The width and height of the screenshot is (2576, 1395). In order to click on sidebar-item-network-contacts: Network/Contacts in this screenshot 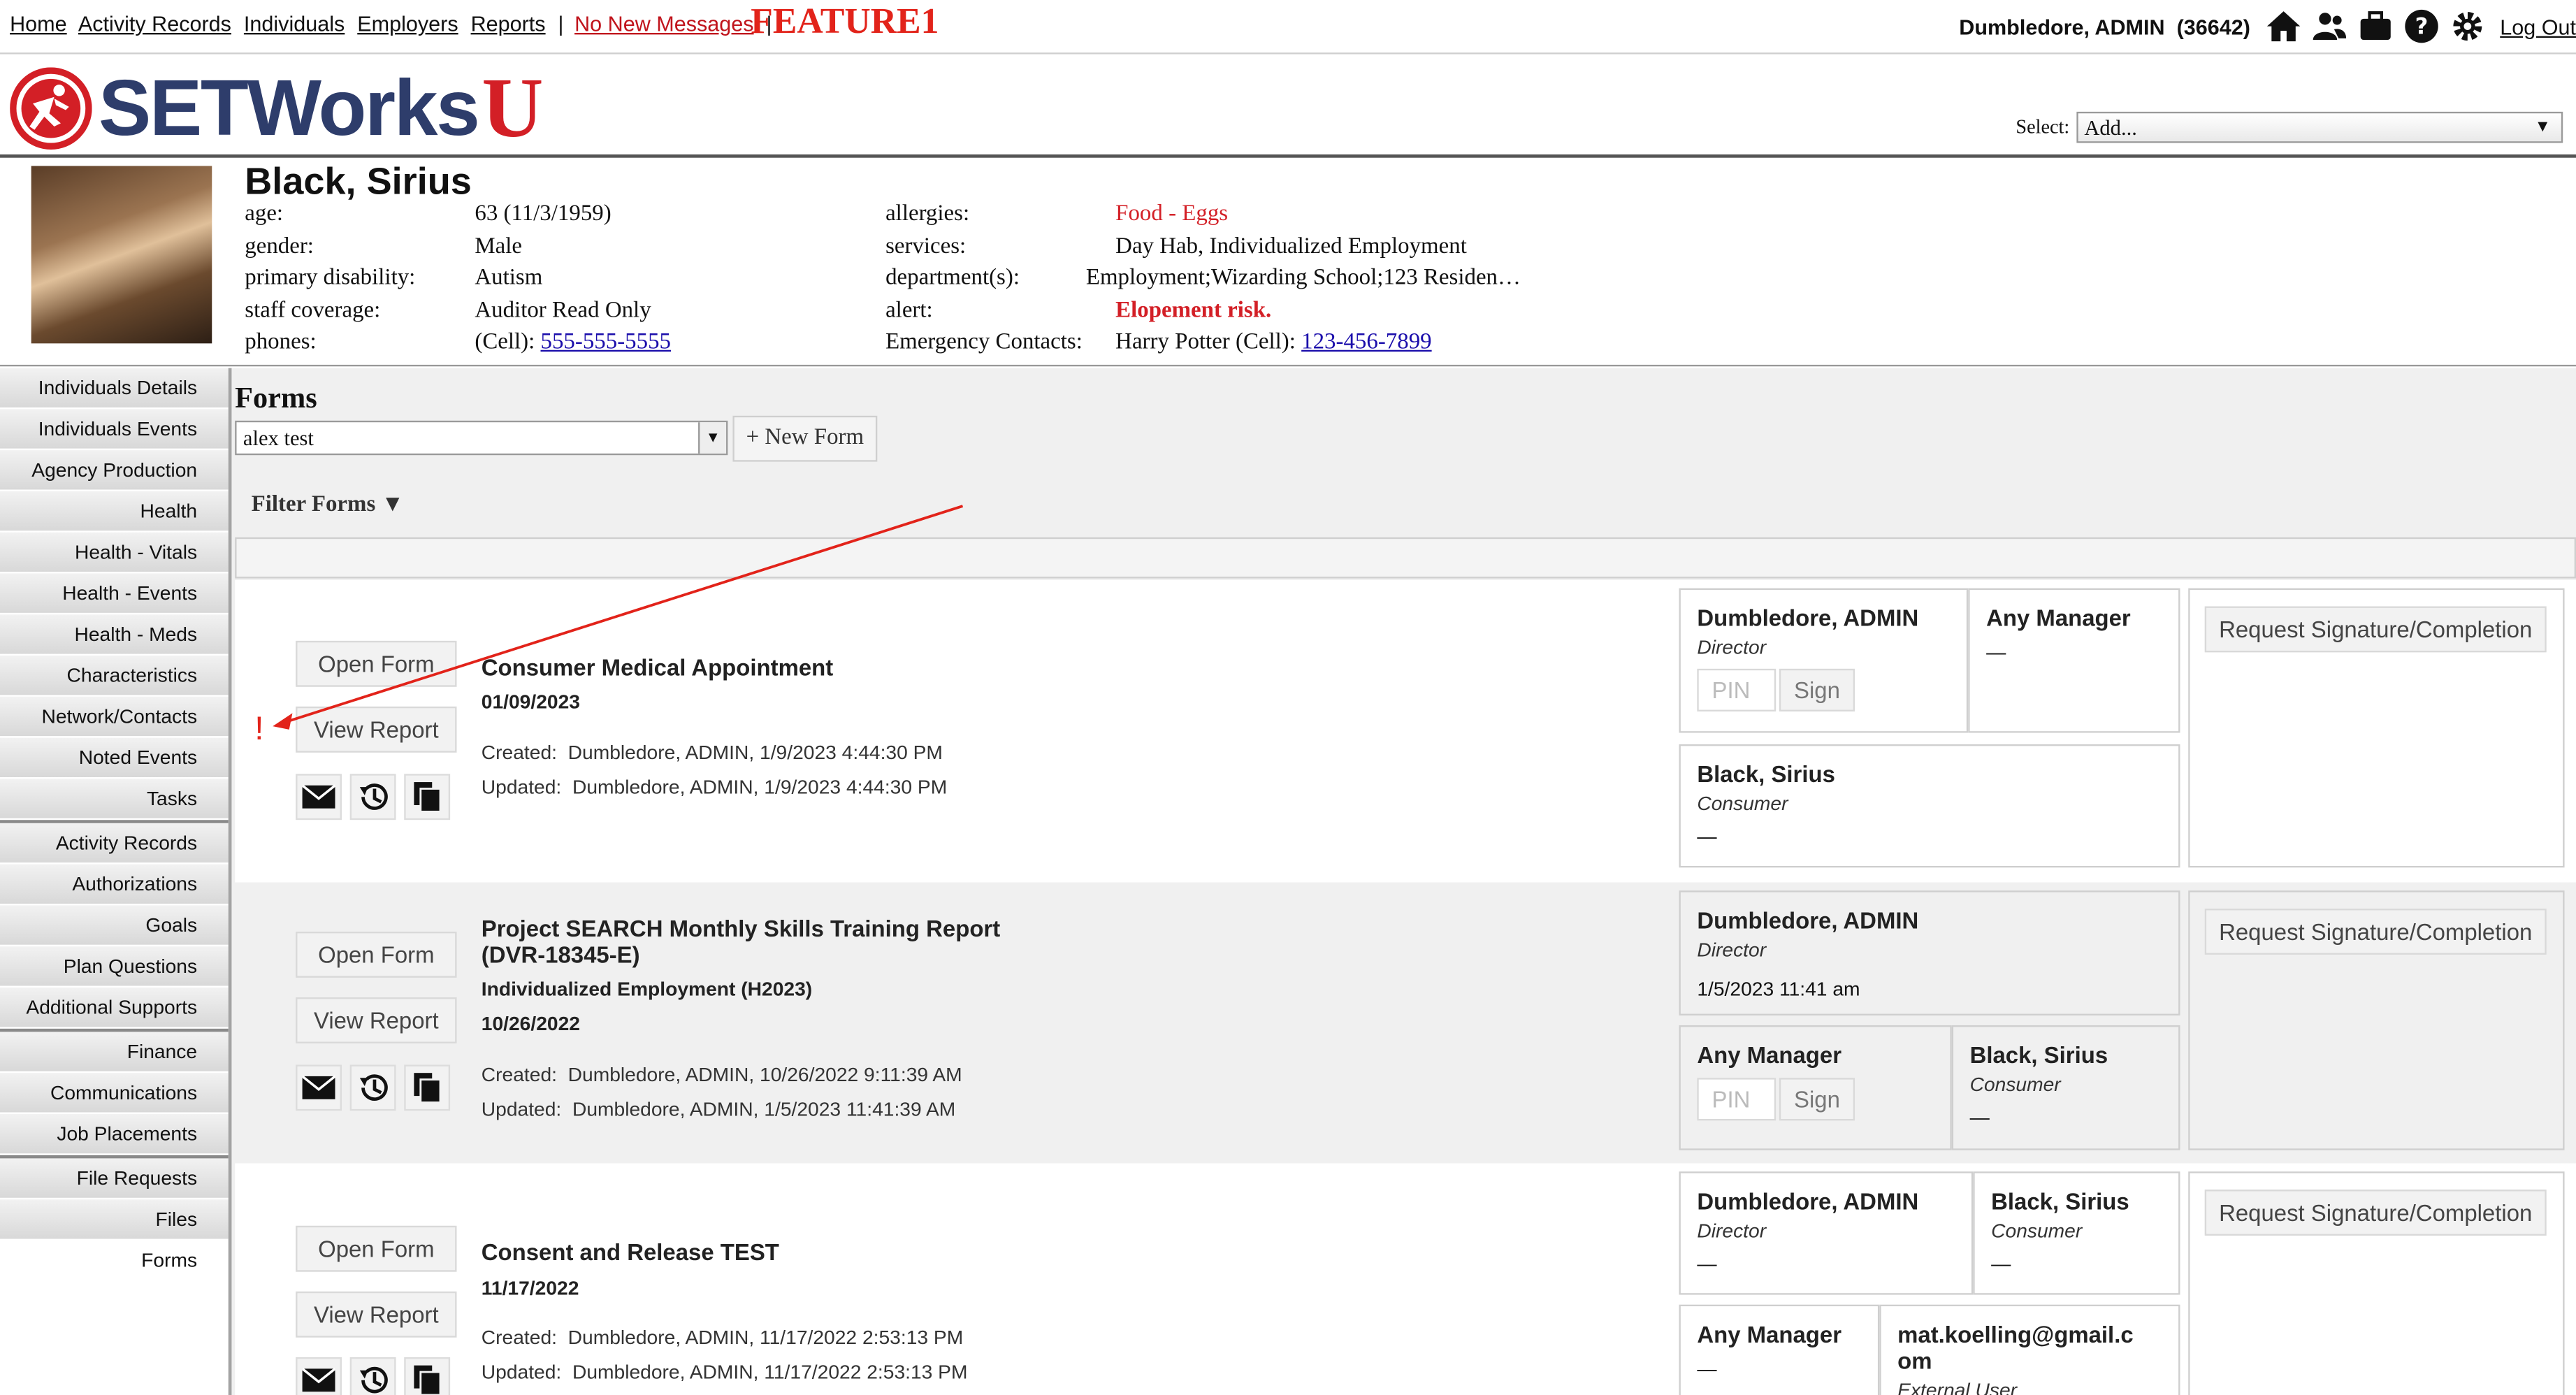, I will do `click(114, 717)`.